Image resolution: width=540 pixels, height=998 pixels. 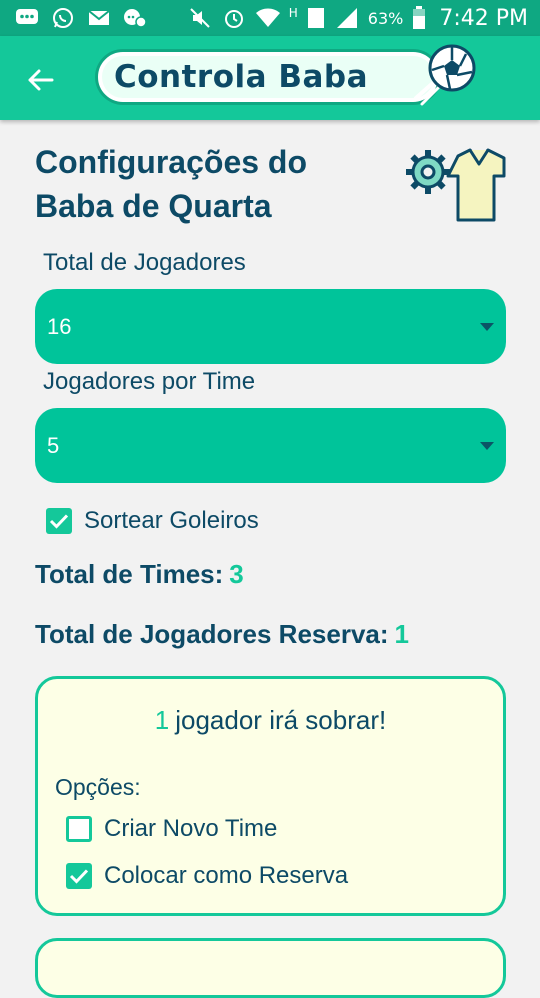 What do you see at coordinates (234, 18) in the screenshot?
I see `alarm-icon` at bounding box center [234, 18].